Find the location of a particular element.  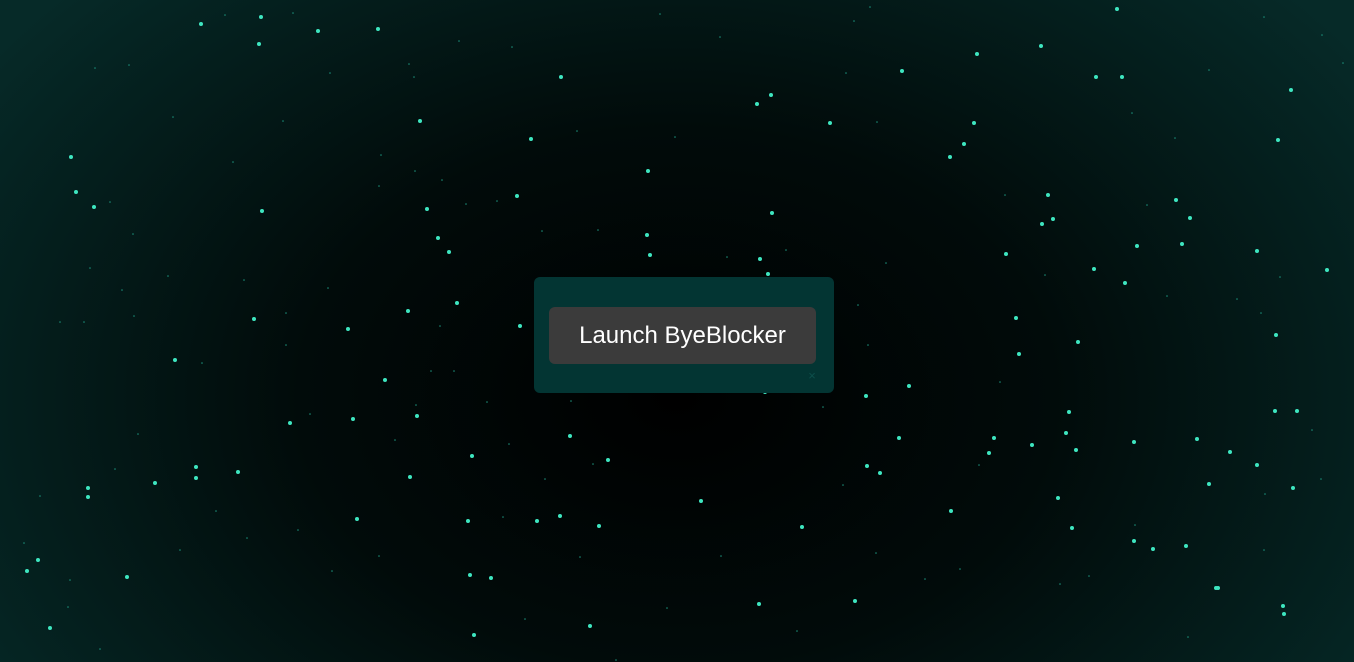

launch-byeblocker-button: Launch ByeBlocker is located at coordinates (682, 335).